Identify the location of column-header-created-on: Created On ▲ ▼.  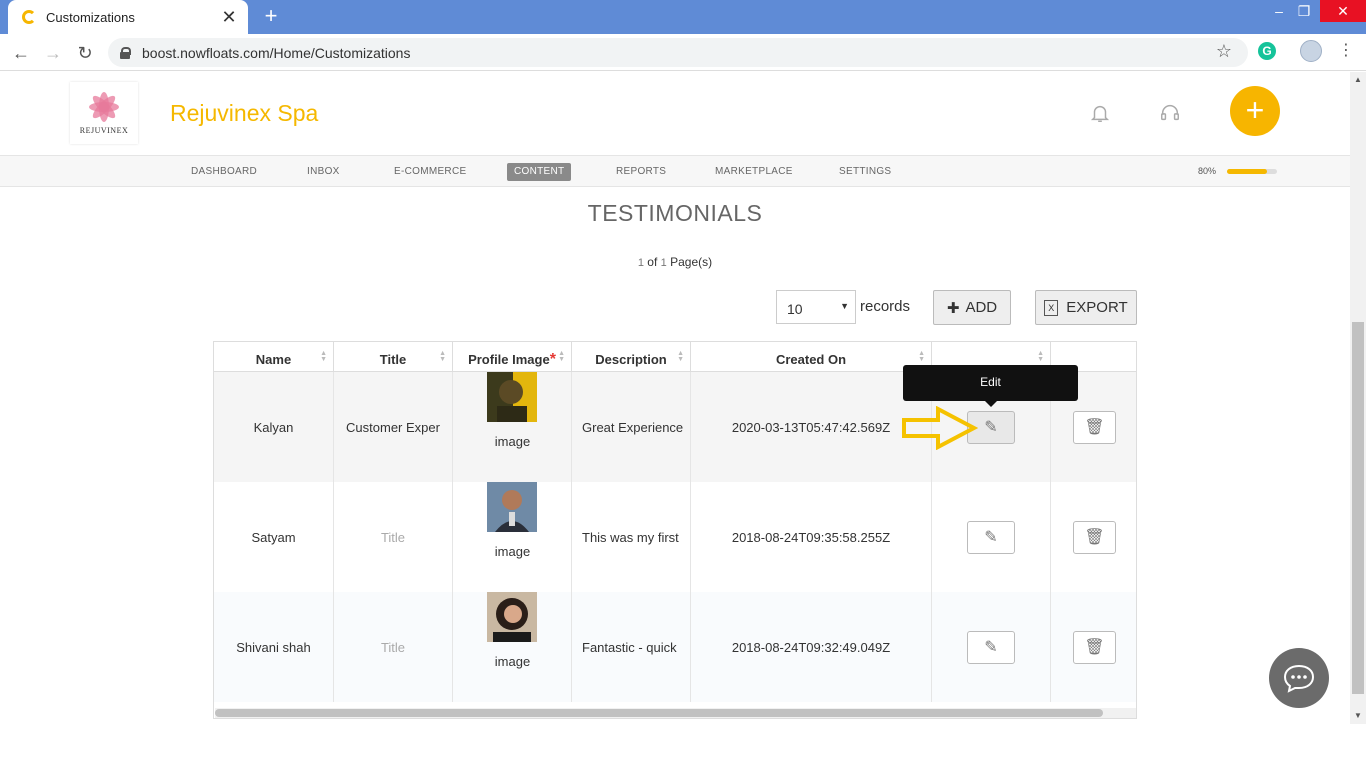
(811, 357).